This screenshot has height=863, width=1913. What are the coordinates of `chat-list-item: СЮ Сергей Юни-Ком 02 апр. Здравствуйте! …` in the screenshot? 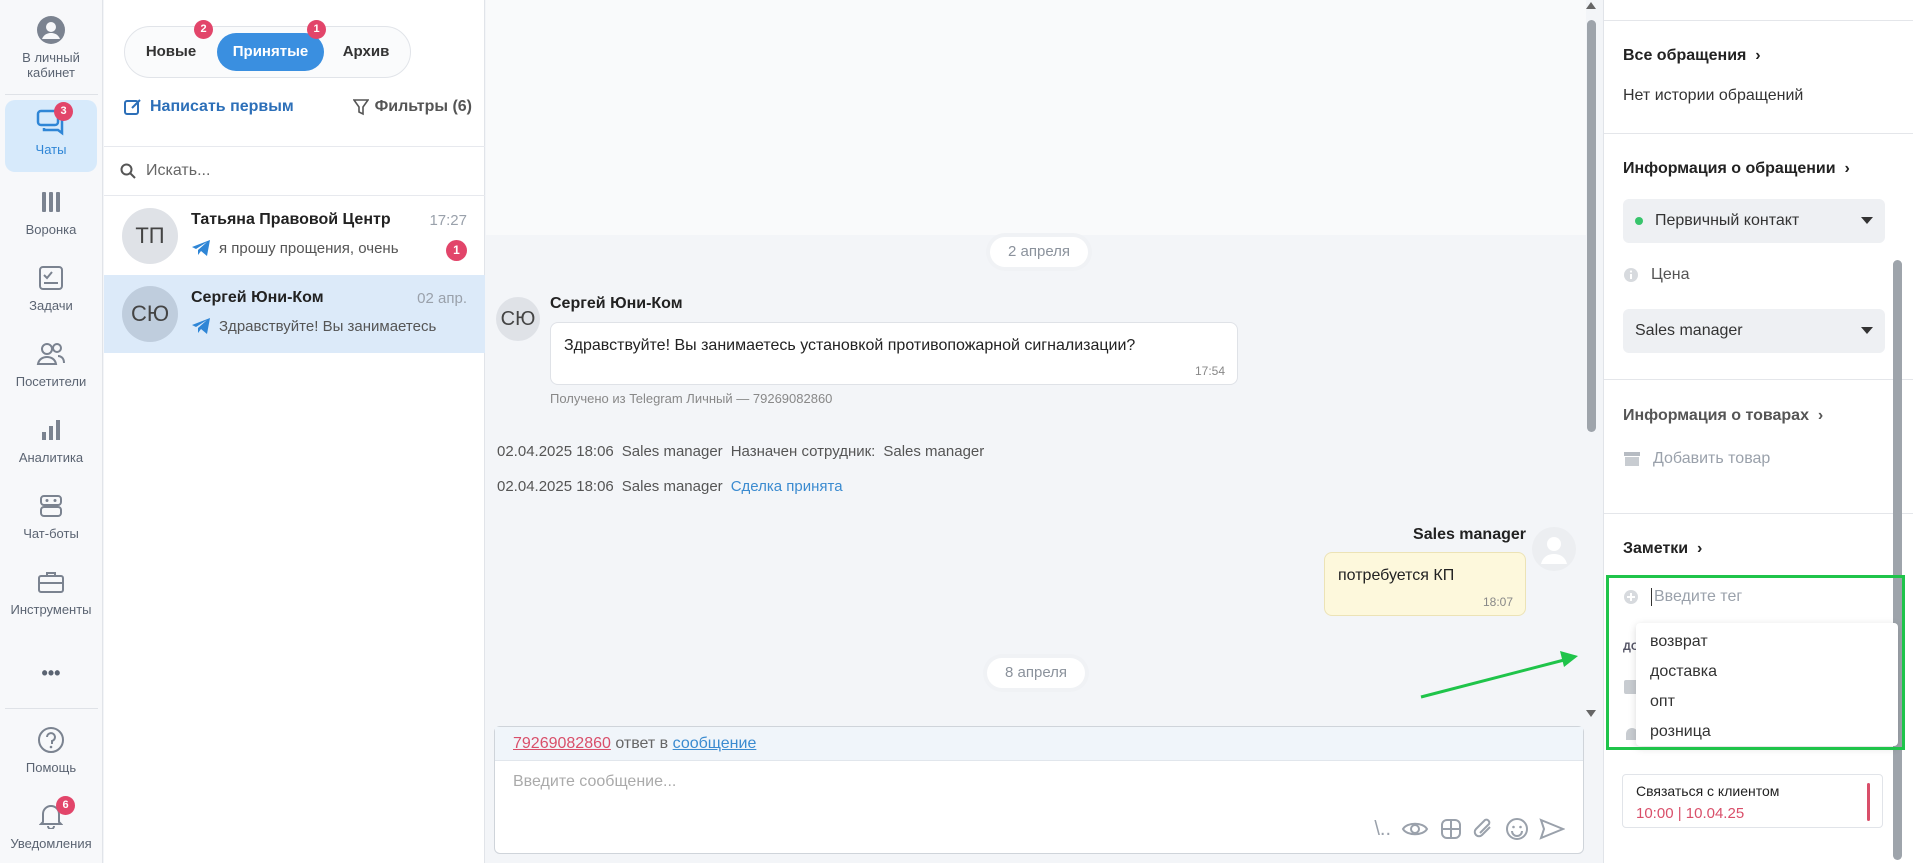 It's located at (294, 314).